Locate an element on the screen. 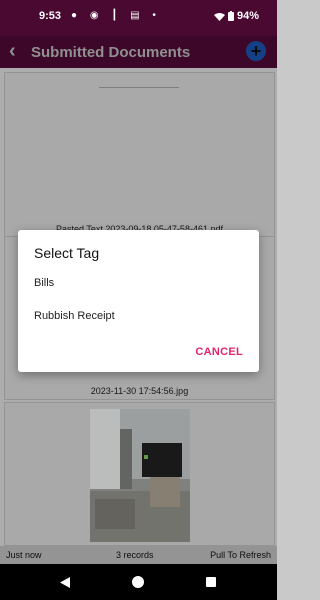 The height and width of the screenshot is (600, 320). notification-icons: ● ◉ ┃ ▤ • is located at coordinates (116, 15).